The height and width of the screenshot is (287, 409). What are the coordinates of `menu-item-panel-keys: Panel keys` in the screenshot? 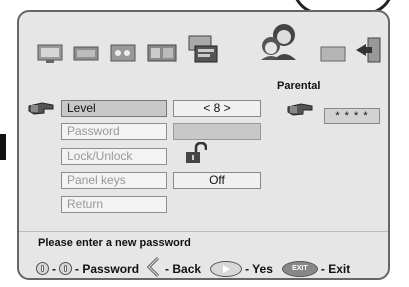 It's located at (114, 180).